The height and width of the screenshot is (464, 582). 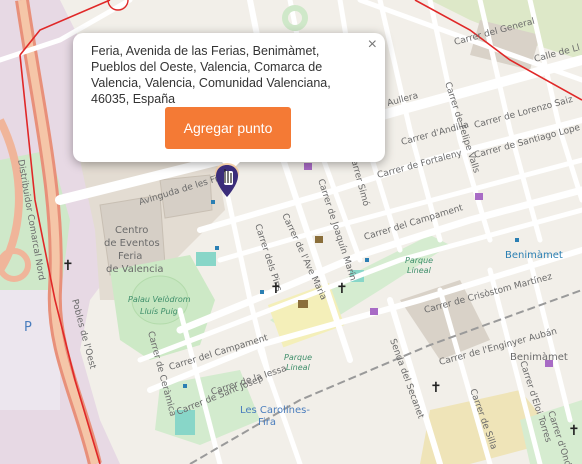 What do you see at coordinates (131, 230) in the screenshot?
I see `label-centro-eventos-1: Centro` at bounding box center [131, 230].